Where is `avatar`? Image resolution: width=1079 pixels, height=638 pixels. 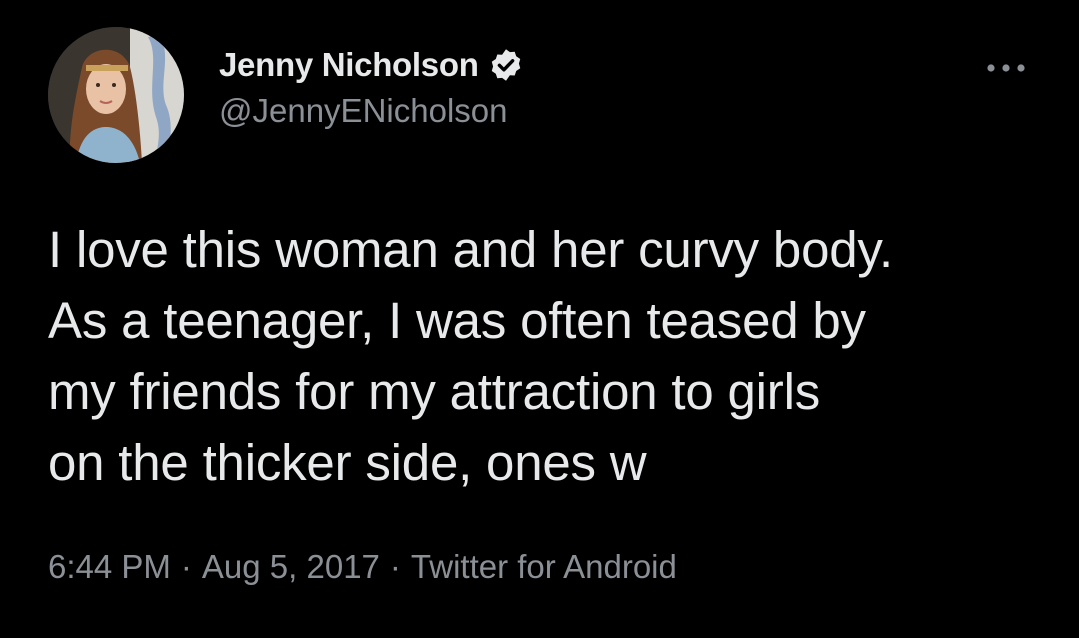
avatar is located at coordinates (116, 95).